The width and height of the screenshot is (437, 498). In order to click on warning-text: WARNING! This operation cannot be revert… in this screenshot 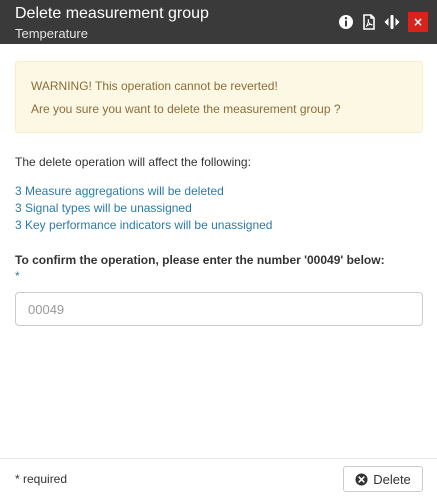, I will do `click(154, 86)`.